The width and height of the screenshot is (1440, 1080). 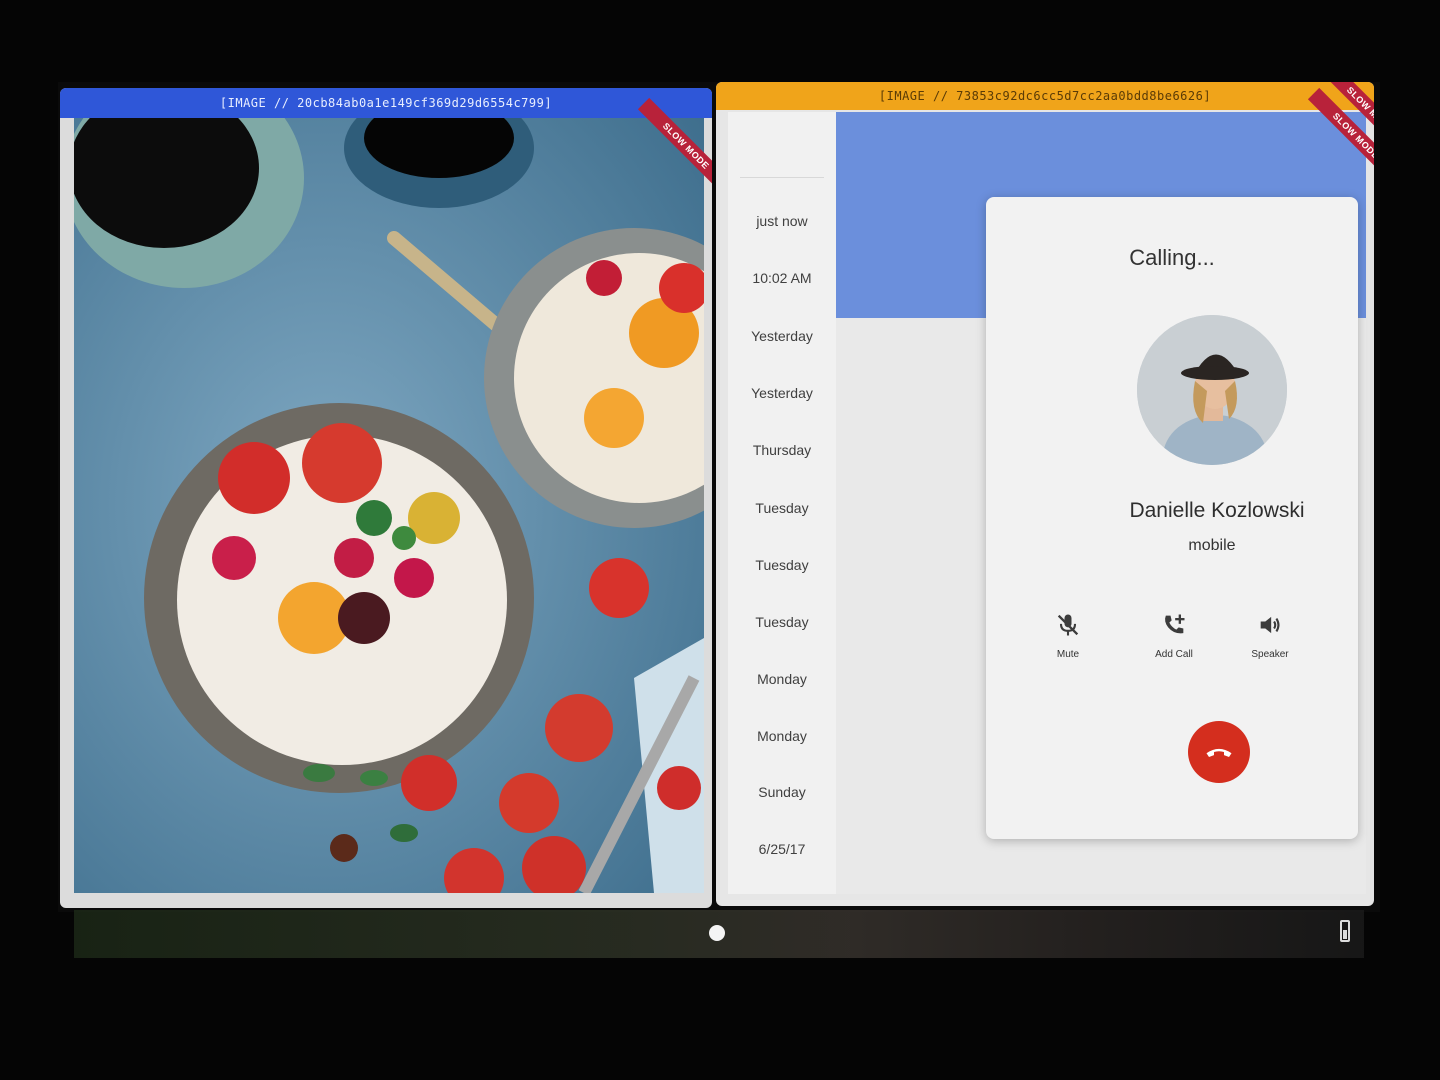 I want to click on mic-off-icon, so click(x=1068, y=625).